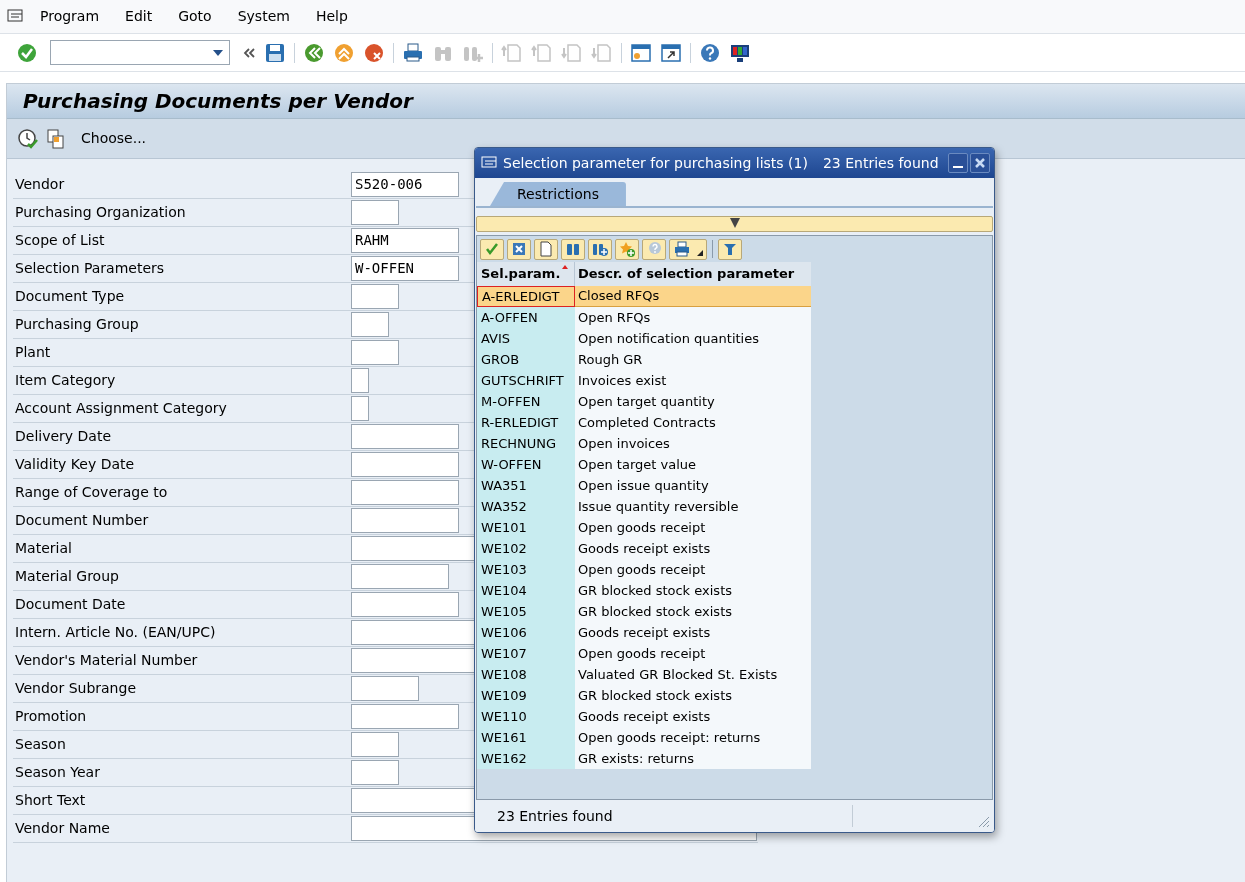  What do you see at coordinates (91, 492) in the screenshot?
I see `field-label: Range of Coverage to` at bounding box center [91, 492].